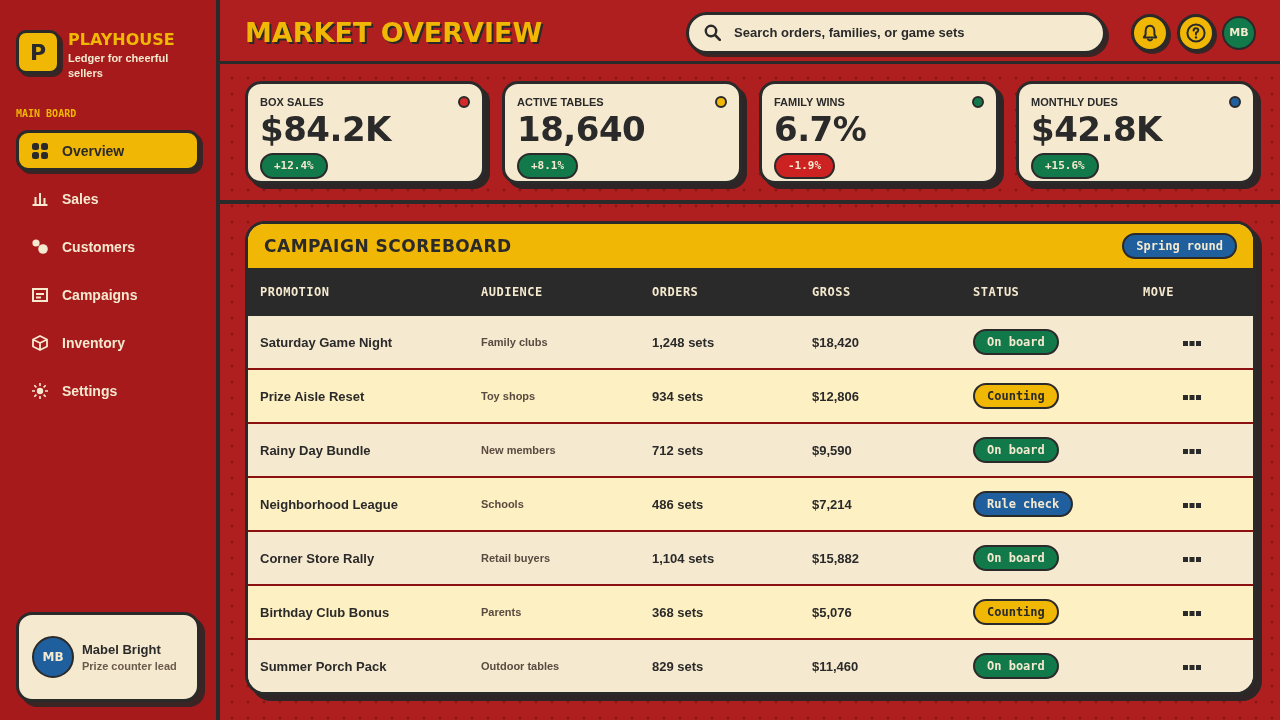 Image resolution: width=1280 pixels, height=720 pixels. I want to click on kpi-label: ACTIVE TABLES, so click(560, 102).